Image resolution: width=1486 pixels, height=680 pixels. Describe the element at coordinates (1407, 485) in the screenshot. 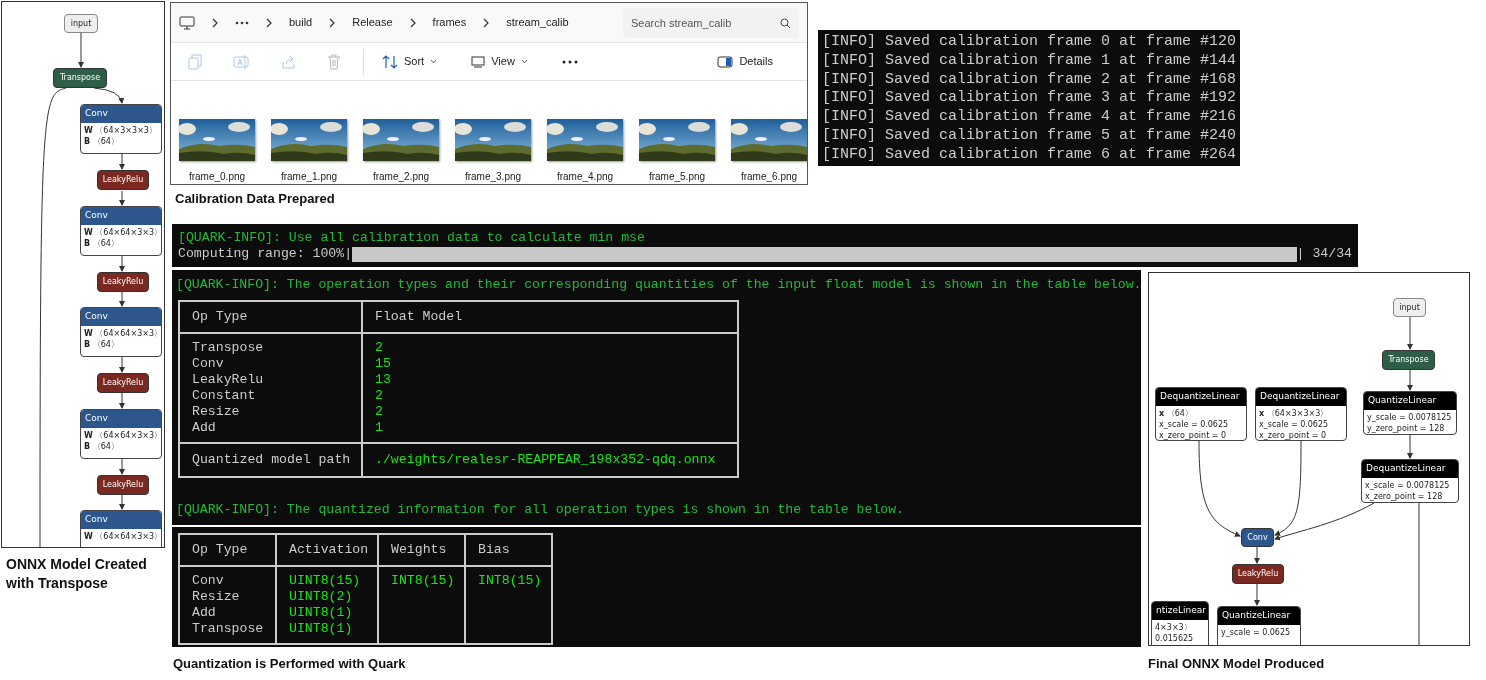

I see `node-attribute: x_scale = 0.0078125` at that location.